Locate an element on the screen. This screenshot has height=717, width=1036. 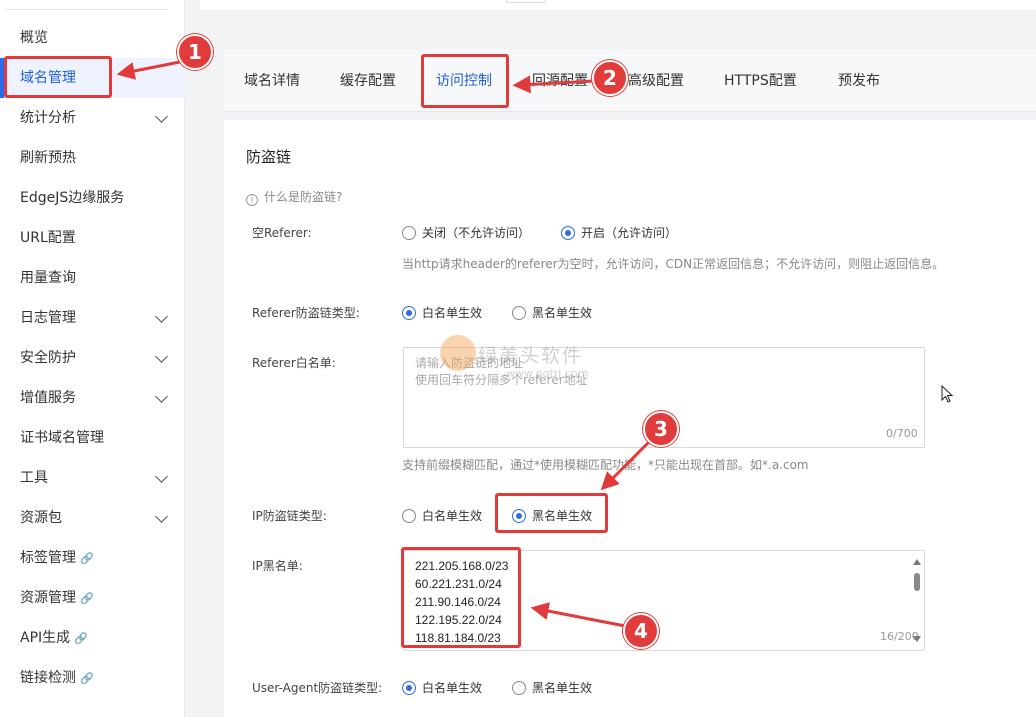
step-badge-3: 3 is located at coordinates (661, 429).